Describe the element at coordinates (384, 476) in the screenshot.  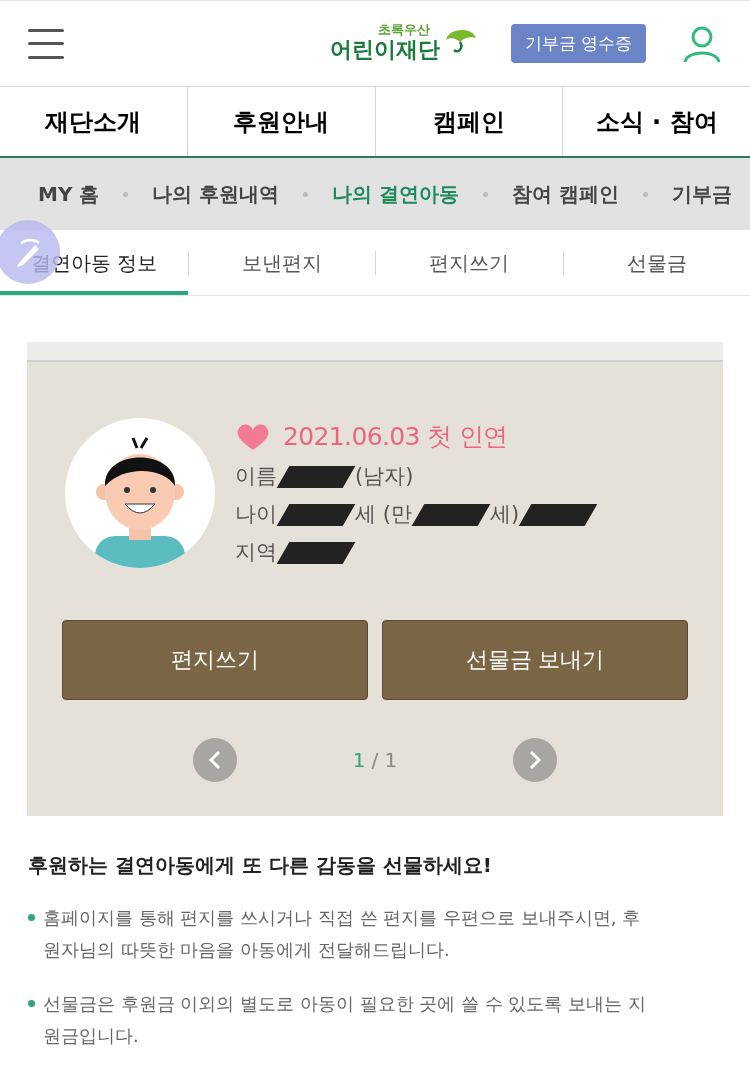
I see `child-info-text: (남자)` at that location.